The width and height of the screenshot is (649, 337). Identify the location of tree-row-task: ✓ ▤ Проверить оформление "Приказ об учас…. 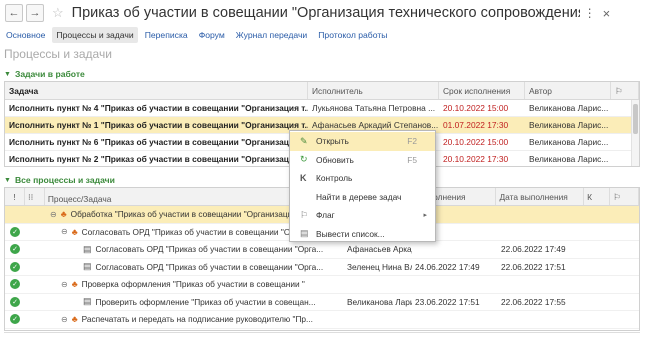
(322, 302).